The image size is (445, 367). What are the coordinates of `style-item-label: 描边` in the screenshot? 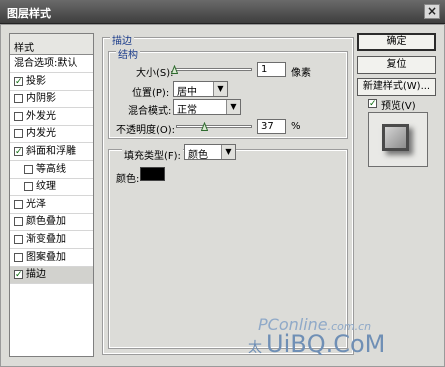 It's located at (36, 275).